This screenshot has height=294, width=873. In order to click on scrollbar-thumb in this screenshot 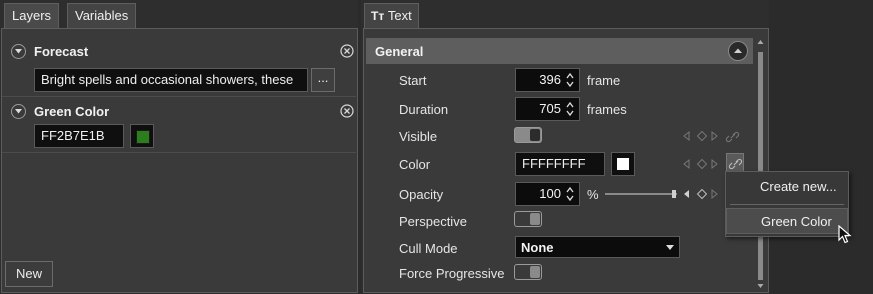, I will do `click(760, 166)`.